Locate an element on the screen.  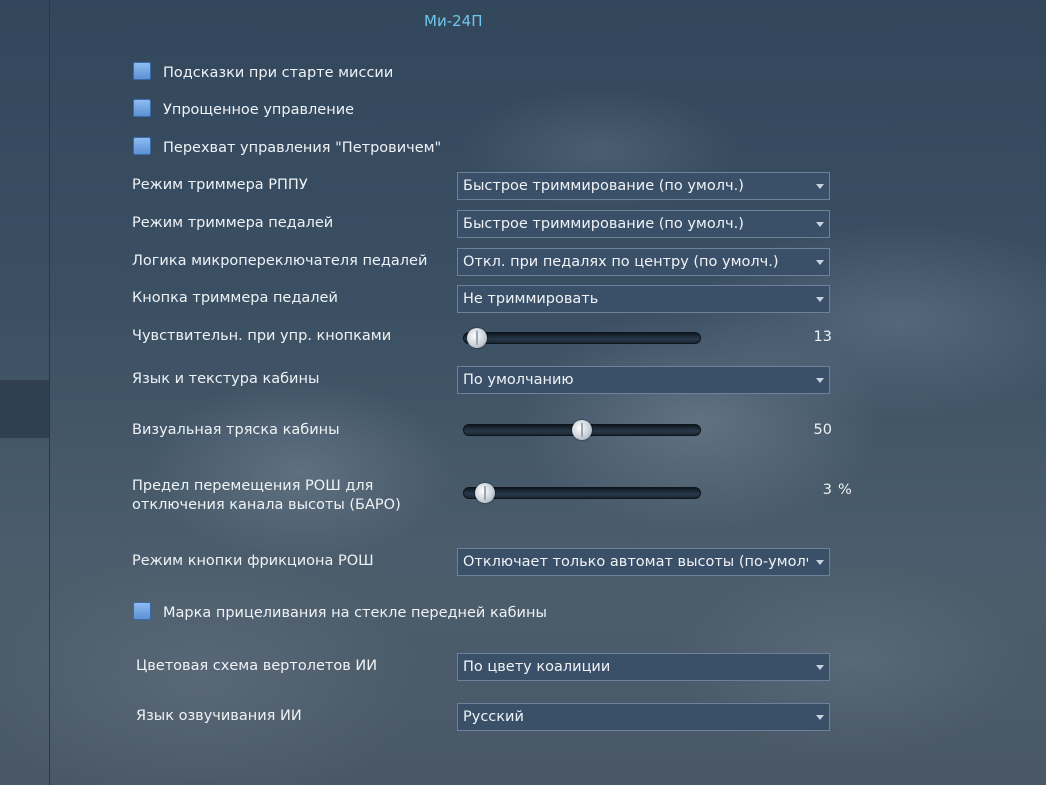
rosh-limit-unit: % is located at coordinates (845, 490).